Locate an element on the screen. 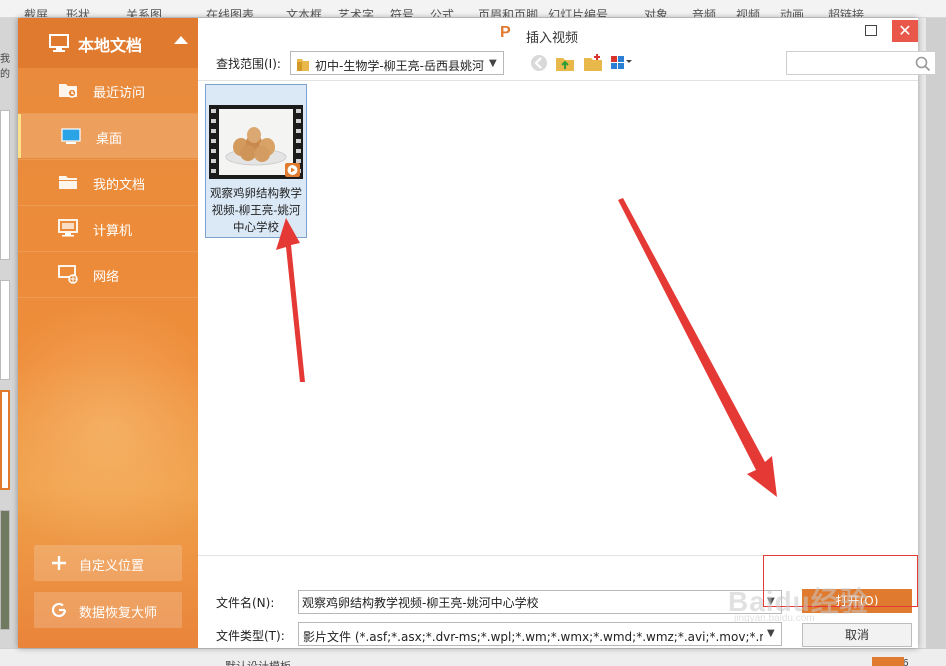 The image size is (946, 666). filename-input is located at coordinates (532, 602).